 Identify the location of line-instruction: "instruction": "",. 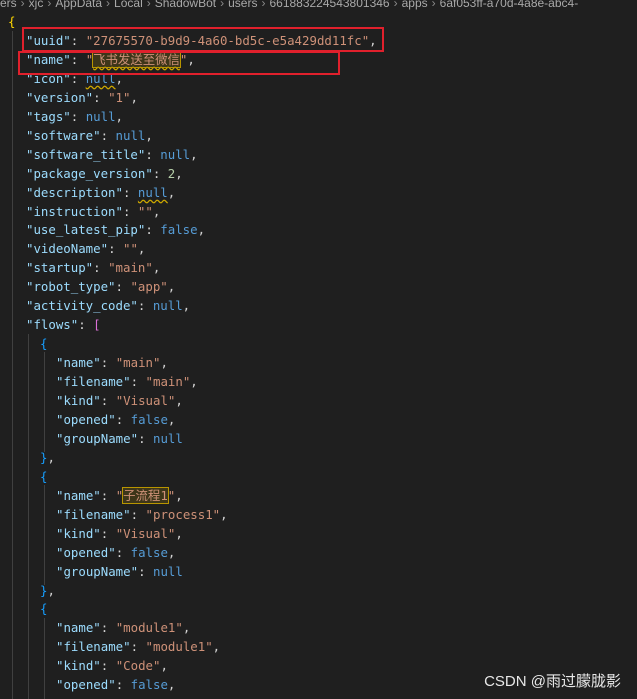
(93, 211).